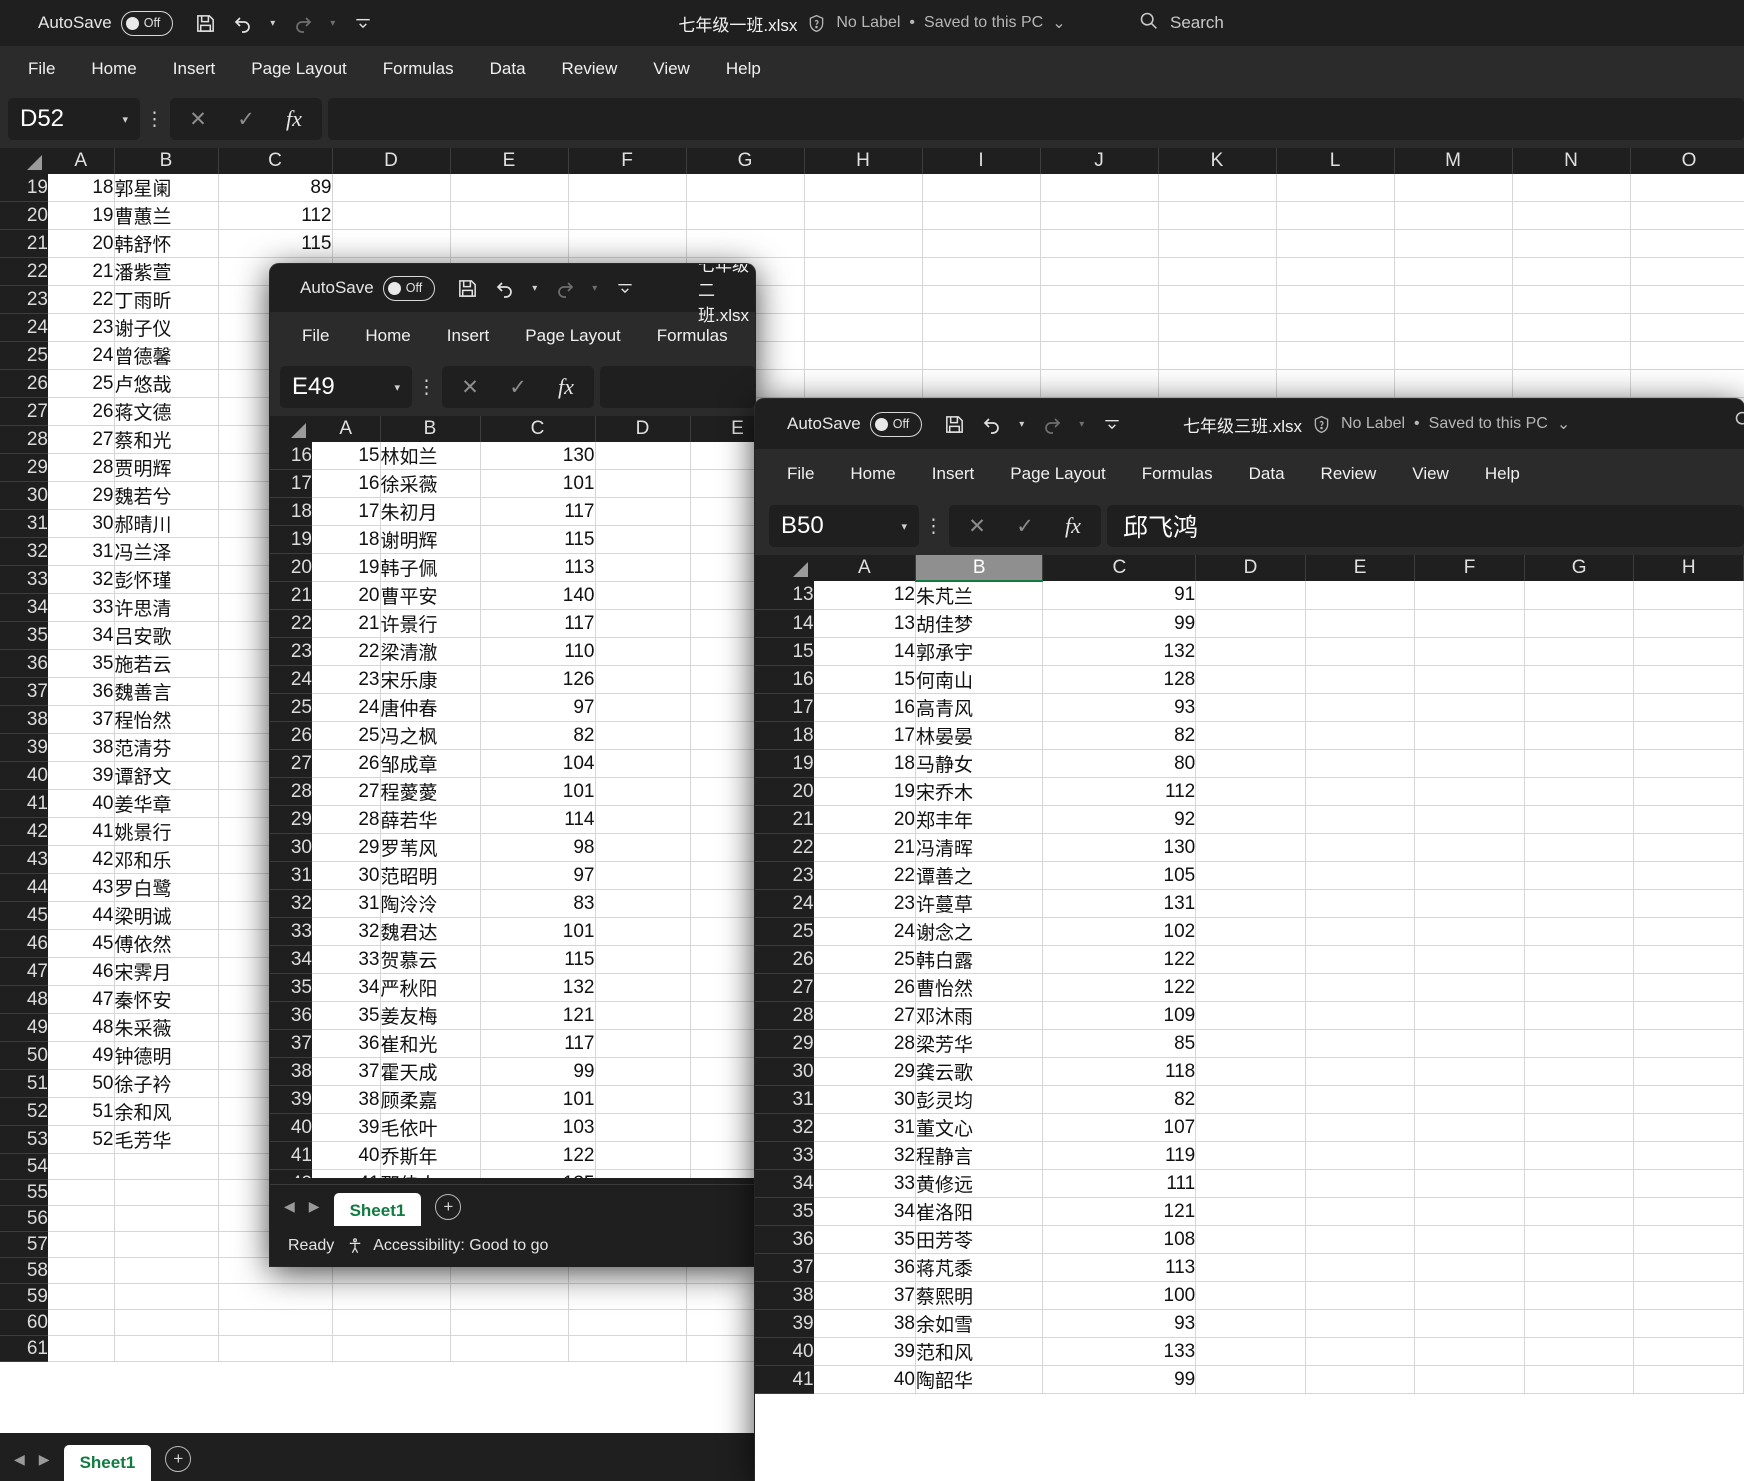  I want to click on row-header-31: 31, so click(784, 1099).